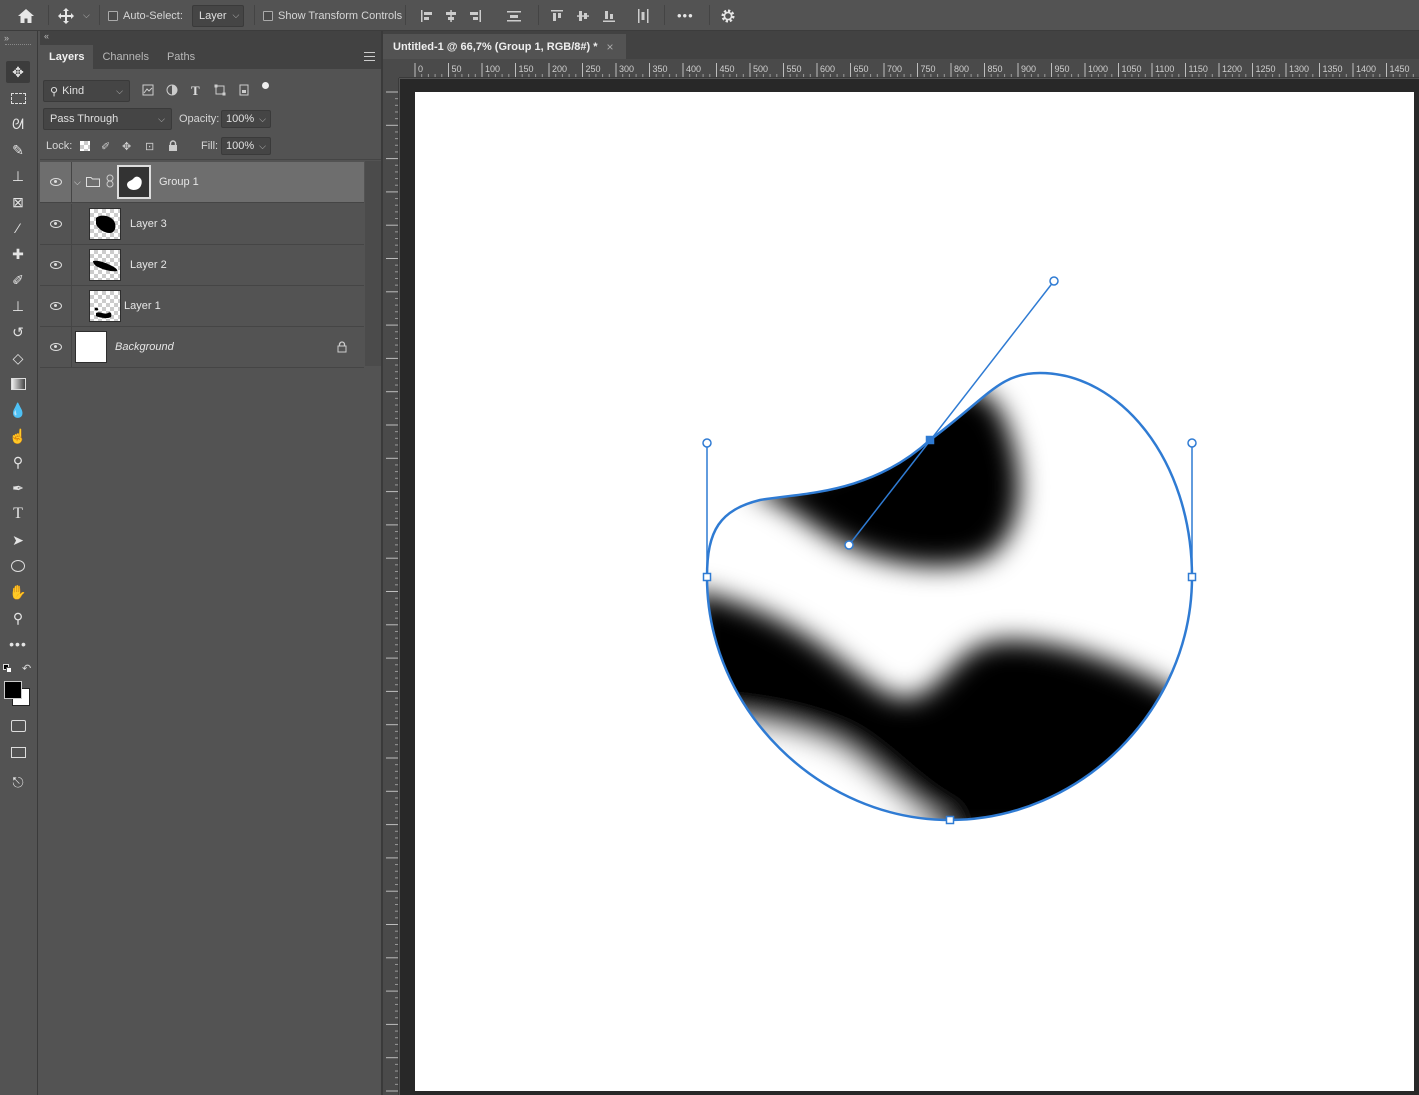 This screenshot has width=1419, height=1095. I want to click on filter-pixel-icon, so click(148, 90).